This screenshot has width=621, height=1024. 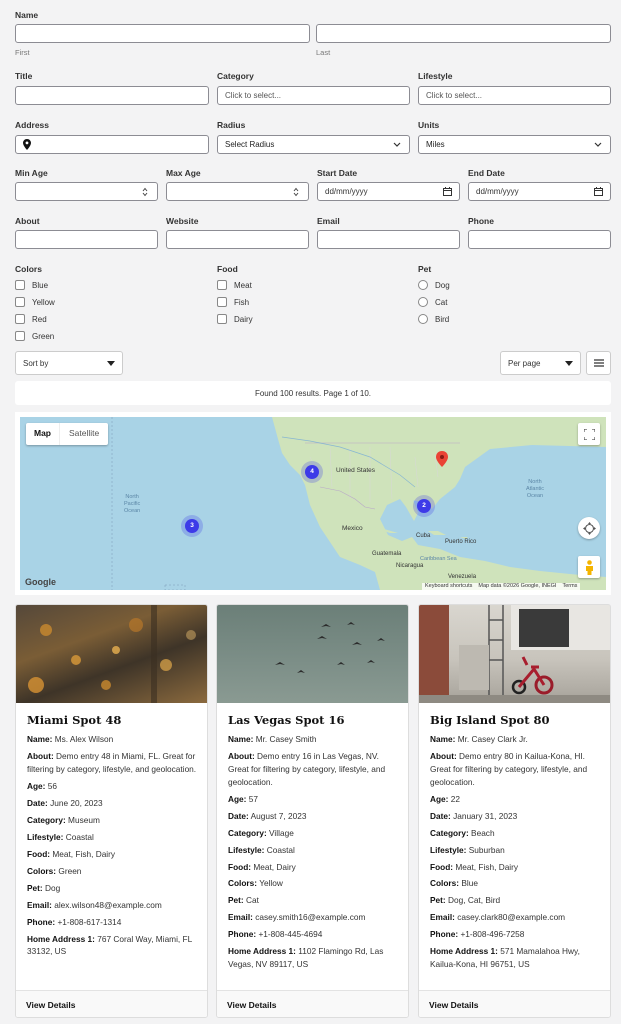 I want to click on lifestyle-label: Lifestyle, so click(x=435, y=76).